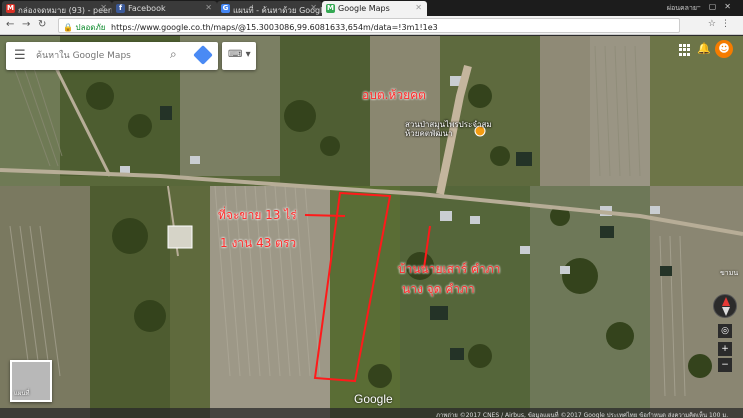 This screenshot has width=743, height=418. I want to click on search-icon: ⌕, so click(173, 54).